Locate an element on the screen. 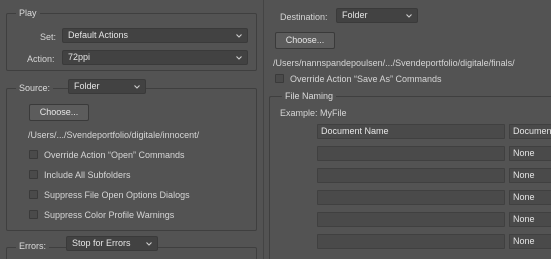 This screenshot has width=551, height=259. override-save-as-label: Override Action “Save As” Commands is located at coordinates (366, 79).